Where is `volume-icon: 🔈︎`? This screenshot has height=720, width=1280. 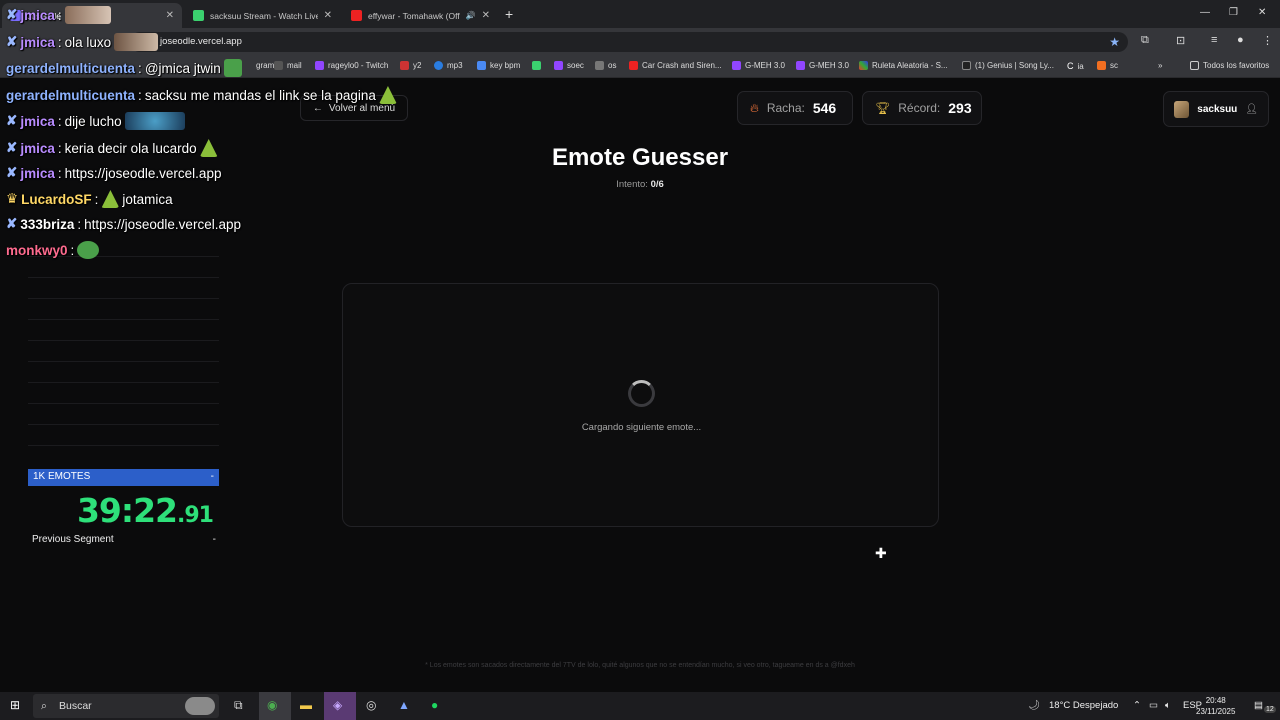
volume-icon: 🔈︎ is located at coordinates (1168, 705).